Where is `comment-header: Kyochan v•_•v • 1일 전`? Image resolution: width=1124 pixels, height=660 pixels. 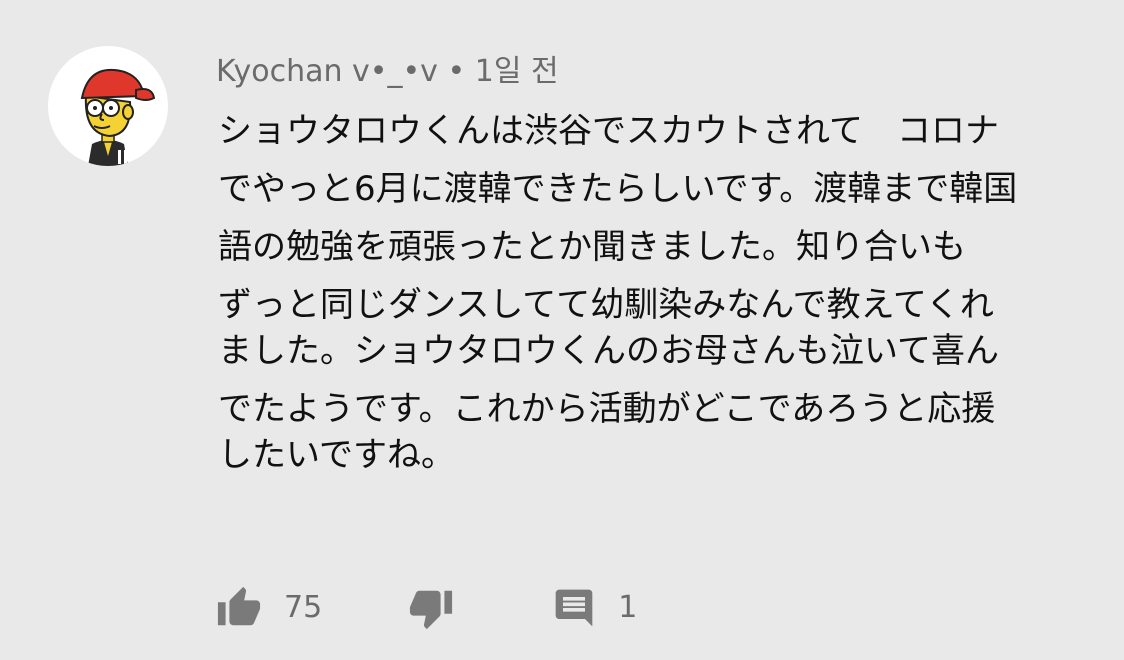
comment-header: Kyochan v•_•v • 1일 전 is located at coordinates (387, 72).